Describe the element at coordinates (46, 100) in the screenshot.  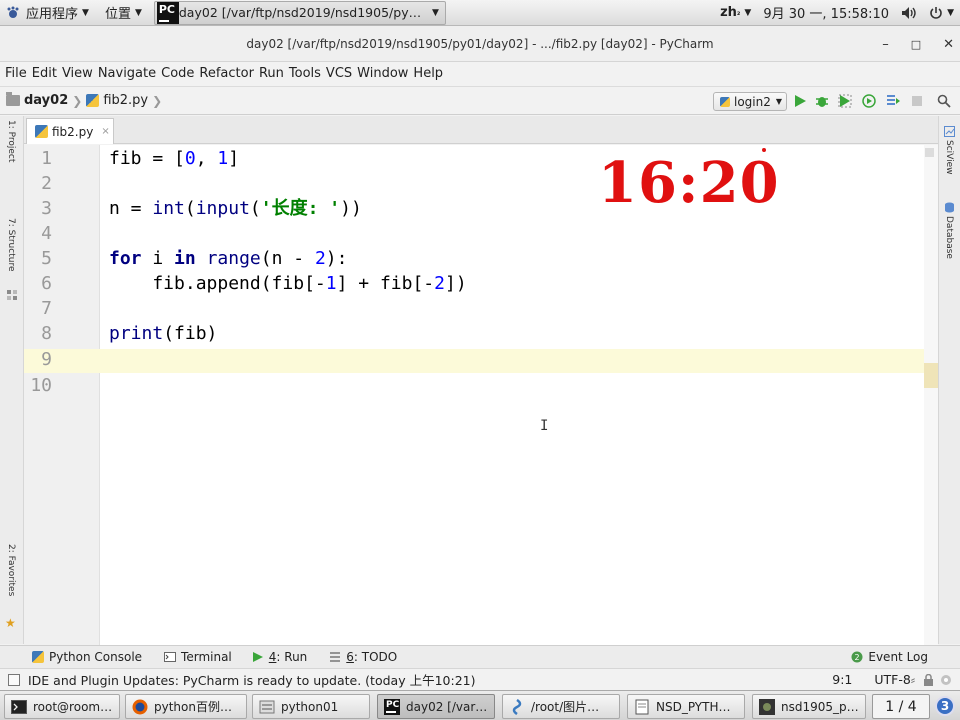
I see `breadcrumb-project-label: day02` at that location.